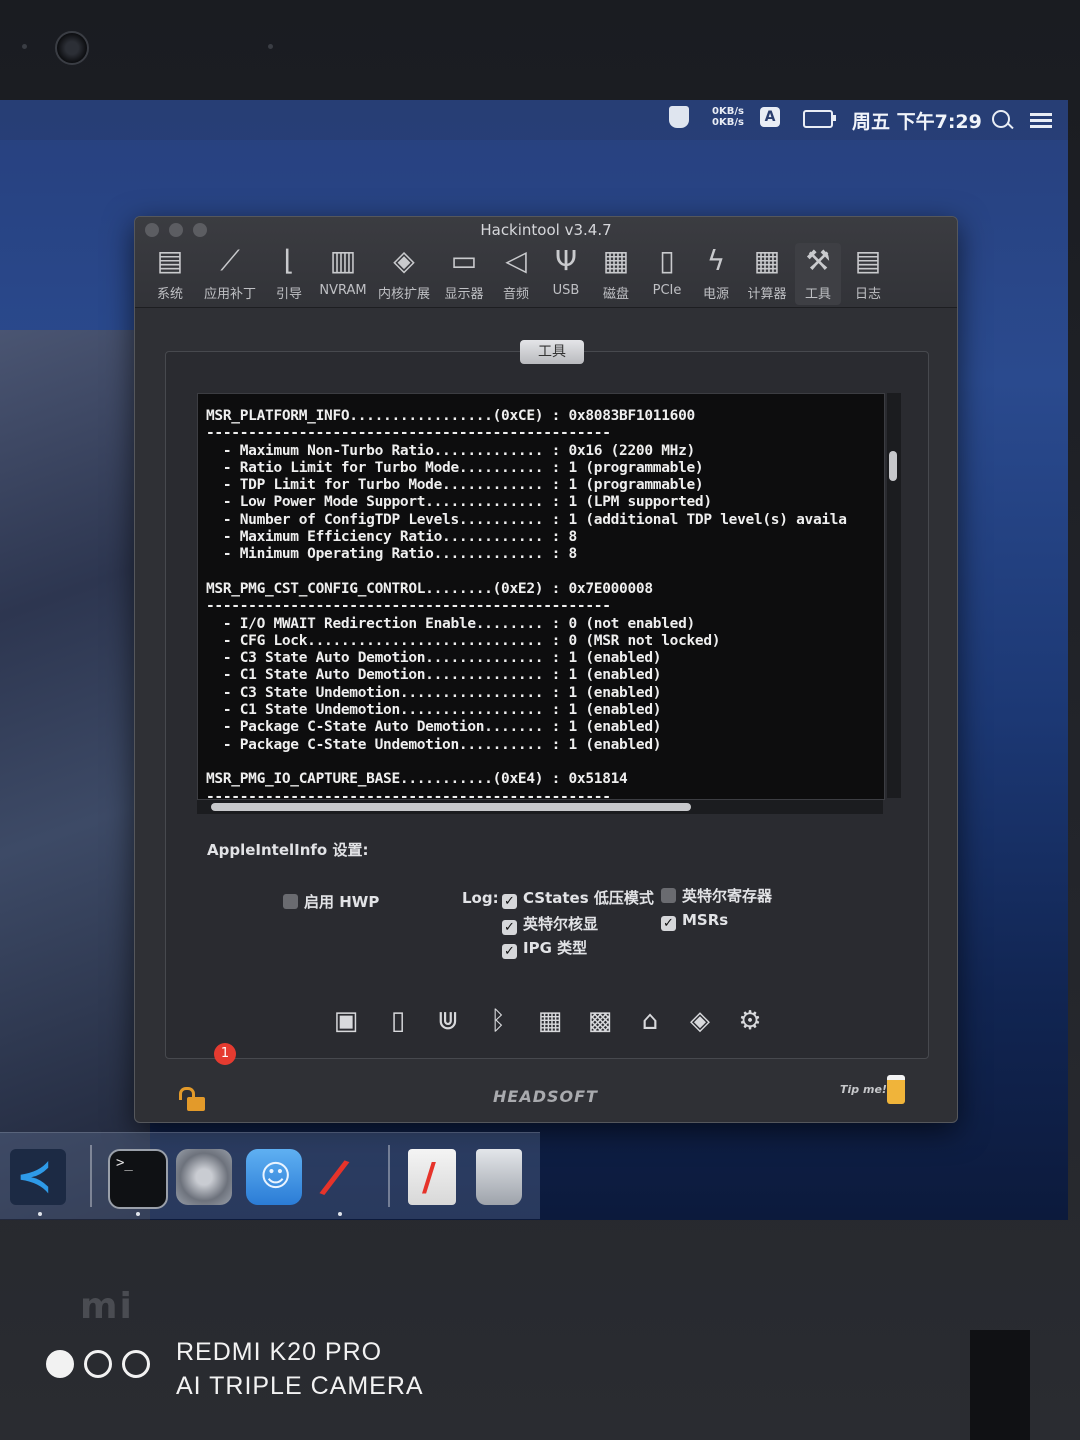 The width and height of the screenshot is (1080, 1440). I want to click on cpu-icon: ▣, so click(346, 1021).